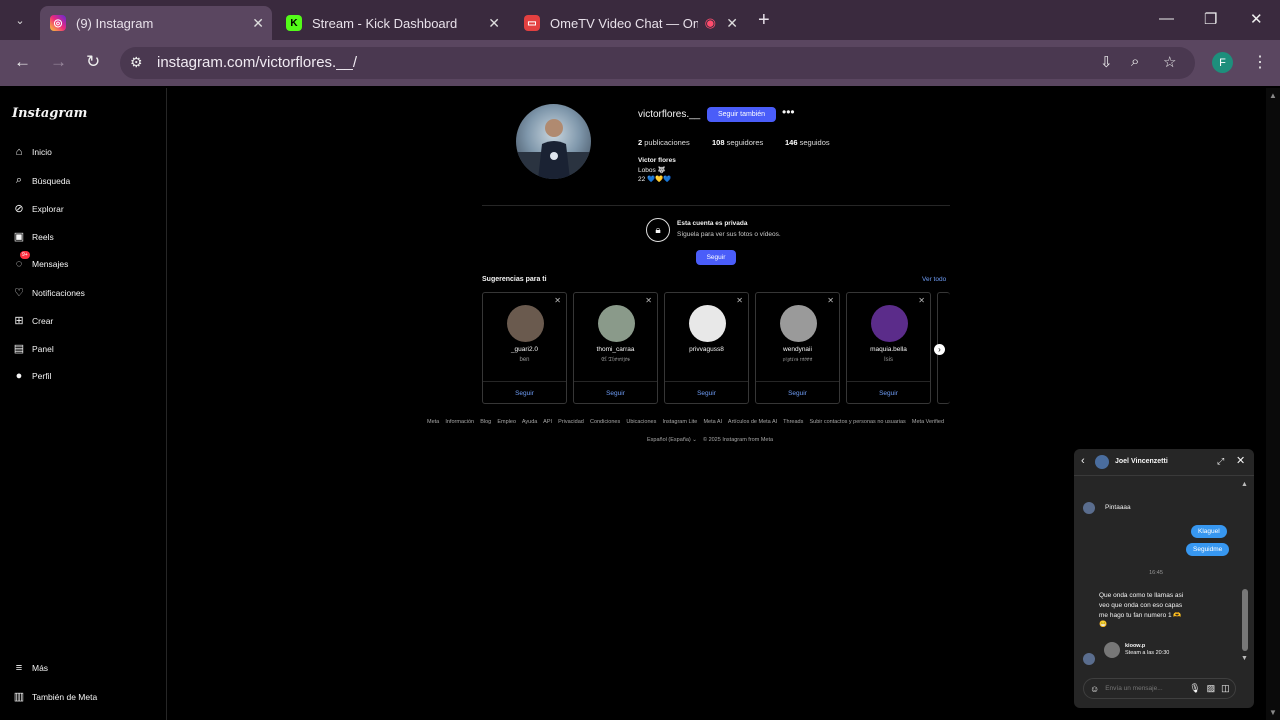  Describe the element at coordinates (1220, 461) in the screenshot. I see `expand-icon: ⤢` at that location.